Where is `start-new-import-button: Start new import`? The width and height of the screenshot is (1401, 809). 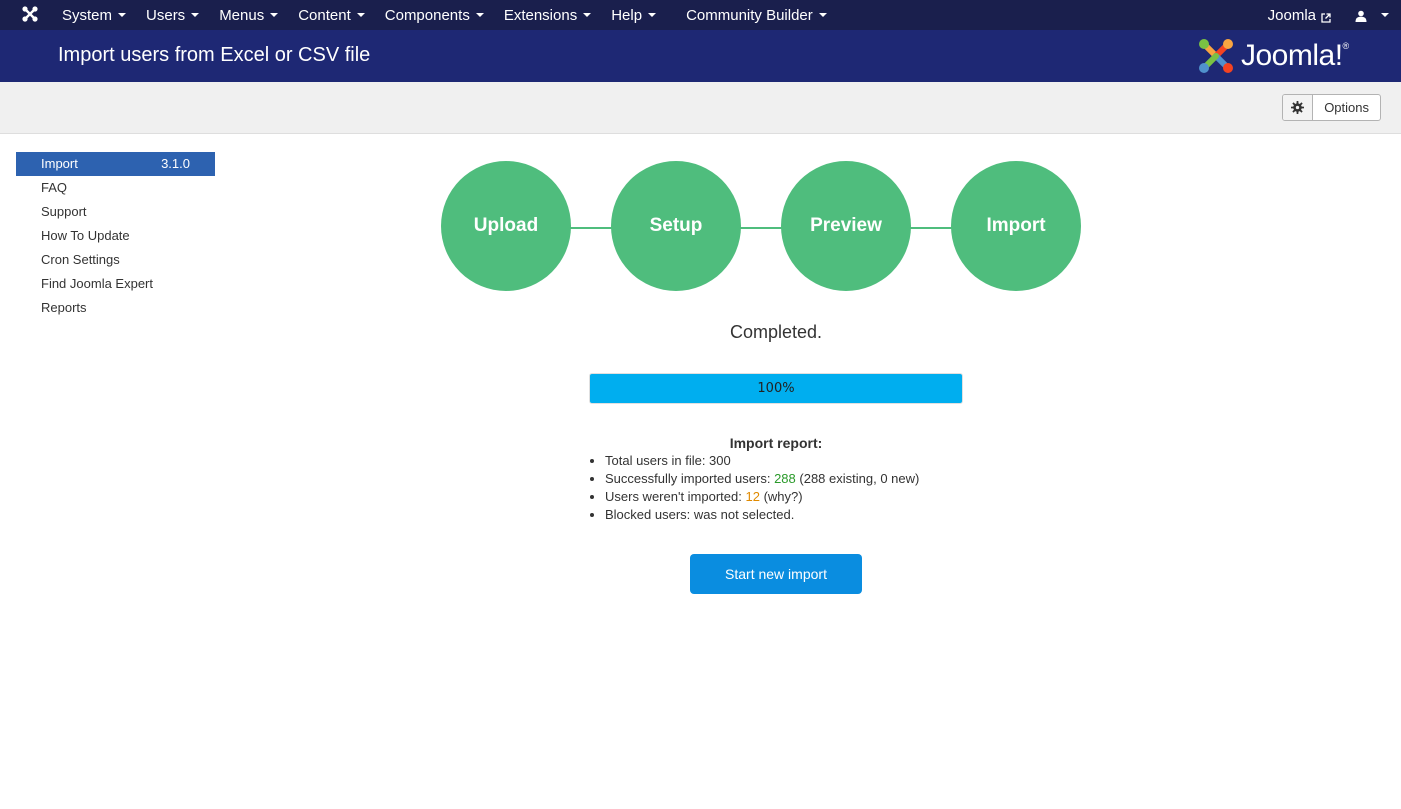
start-new-import-button: Start new import is located at coordinates (776, 574).